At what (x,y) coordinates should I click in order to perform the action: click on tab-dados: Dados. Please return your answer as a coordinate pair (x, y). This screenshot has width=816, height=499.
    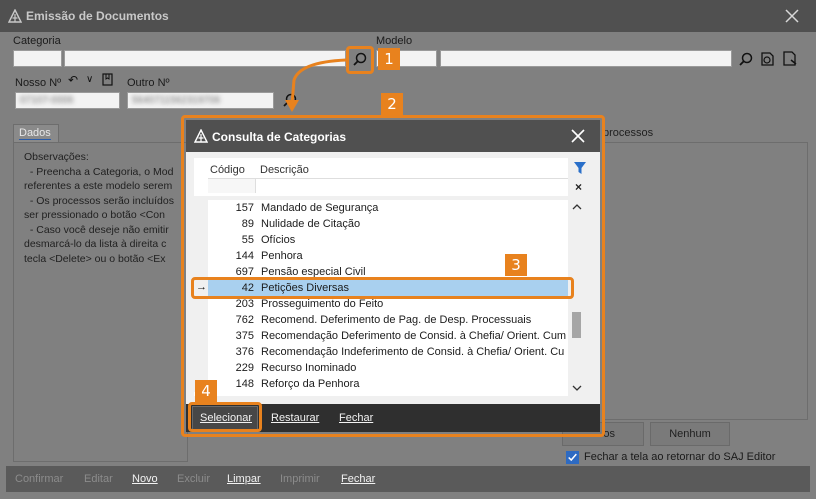
    Looking at the image, I should click on (36, 133).